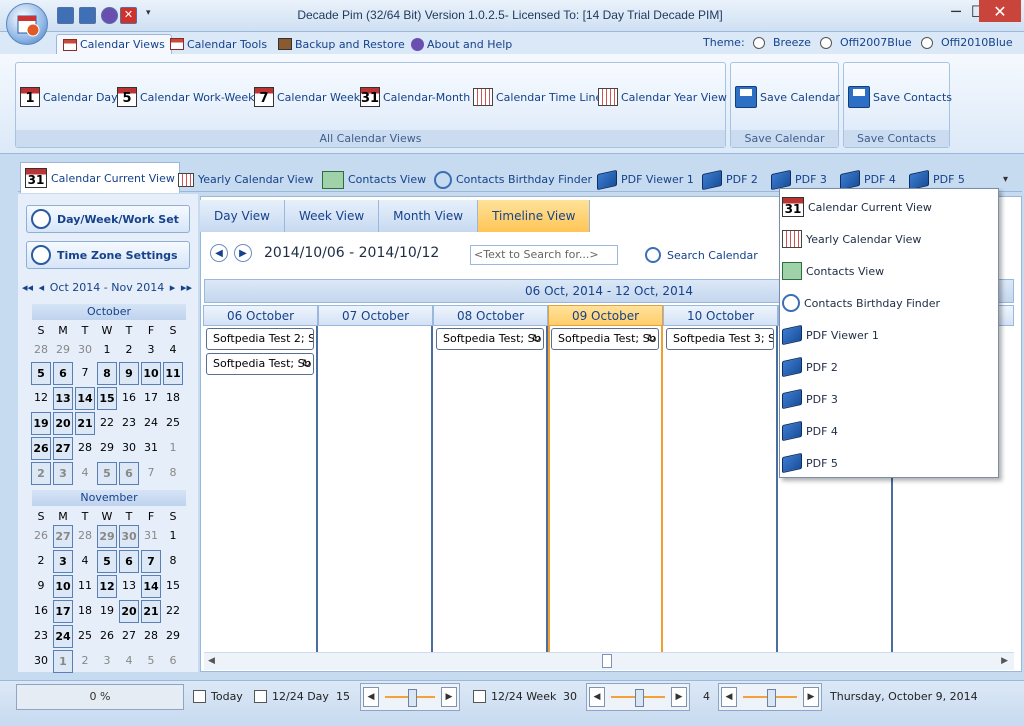 This screenshot has width=1024, height=726. I want to click on next-range-icon: ▶, so click(243, 253).